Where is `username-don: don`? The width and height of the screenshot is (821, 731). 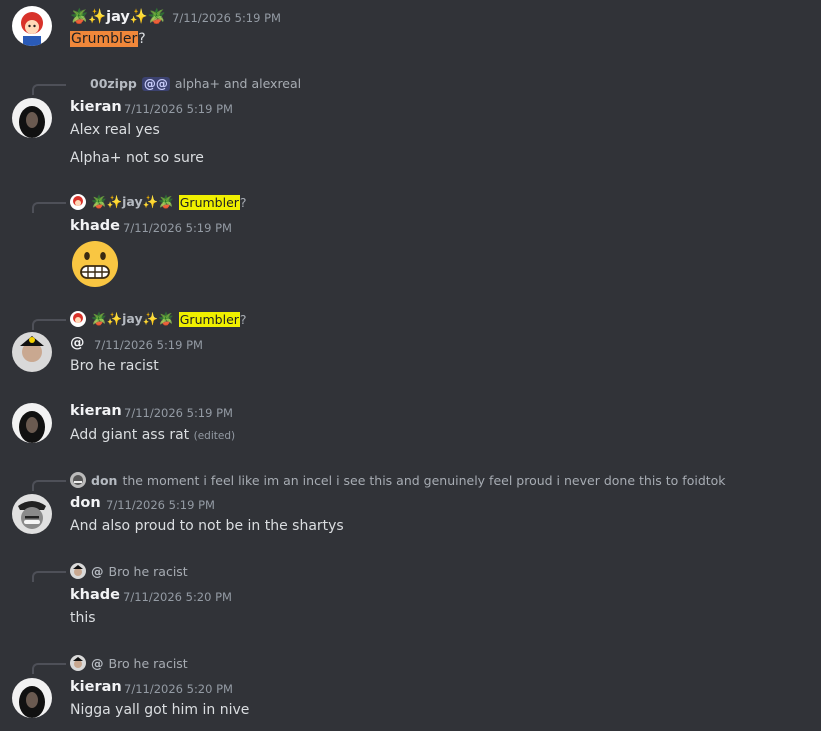
username-don: don is located at coordinates (85, 503).